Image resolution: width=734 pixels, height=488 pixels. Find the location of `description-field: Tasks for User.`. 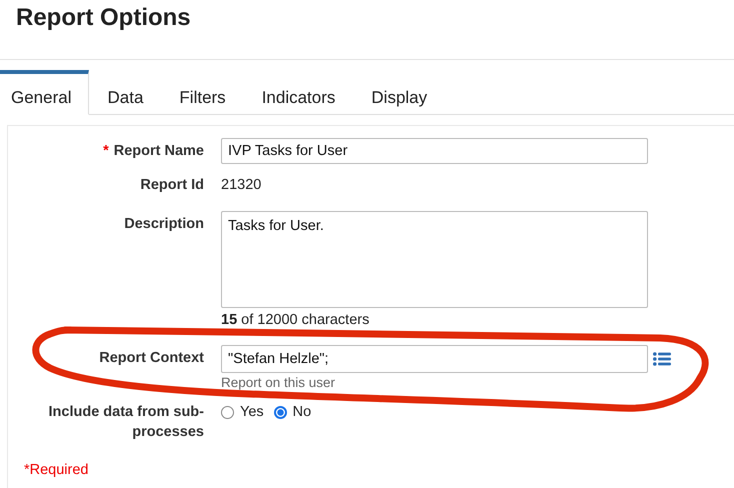

description-field: Tasks for User. is located at coordinates (434, 259).